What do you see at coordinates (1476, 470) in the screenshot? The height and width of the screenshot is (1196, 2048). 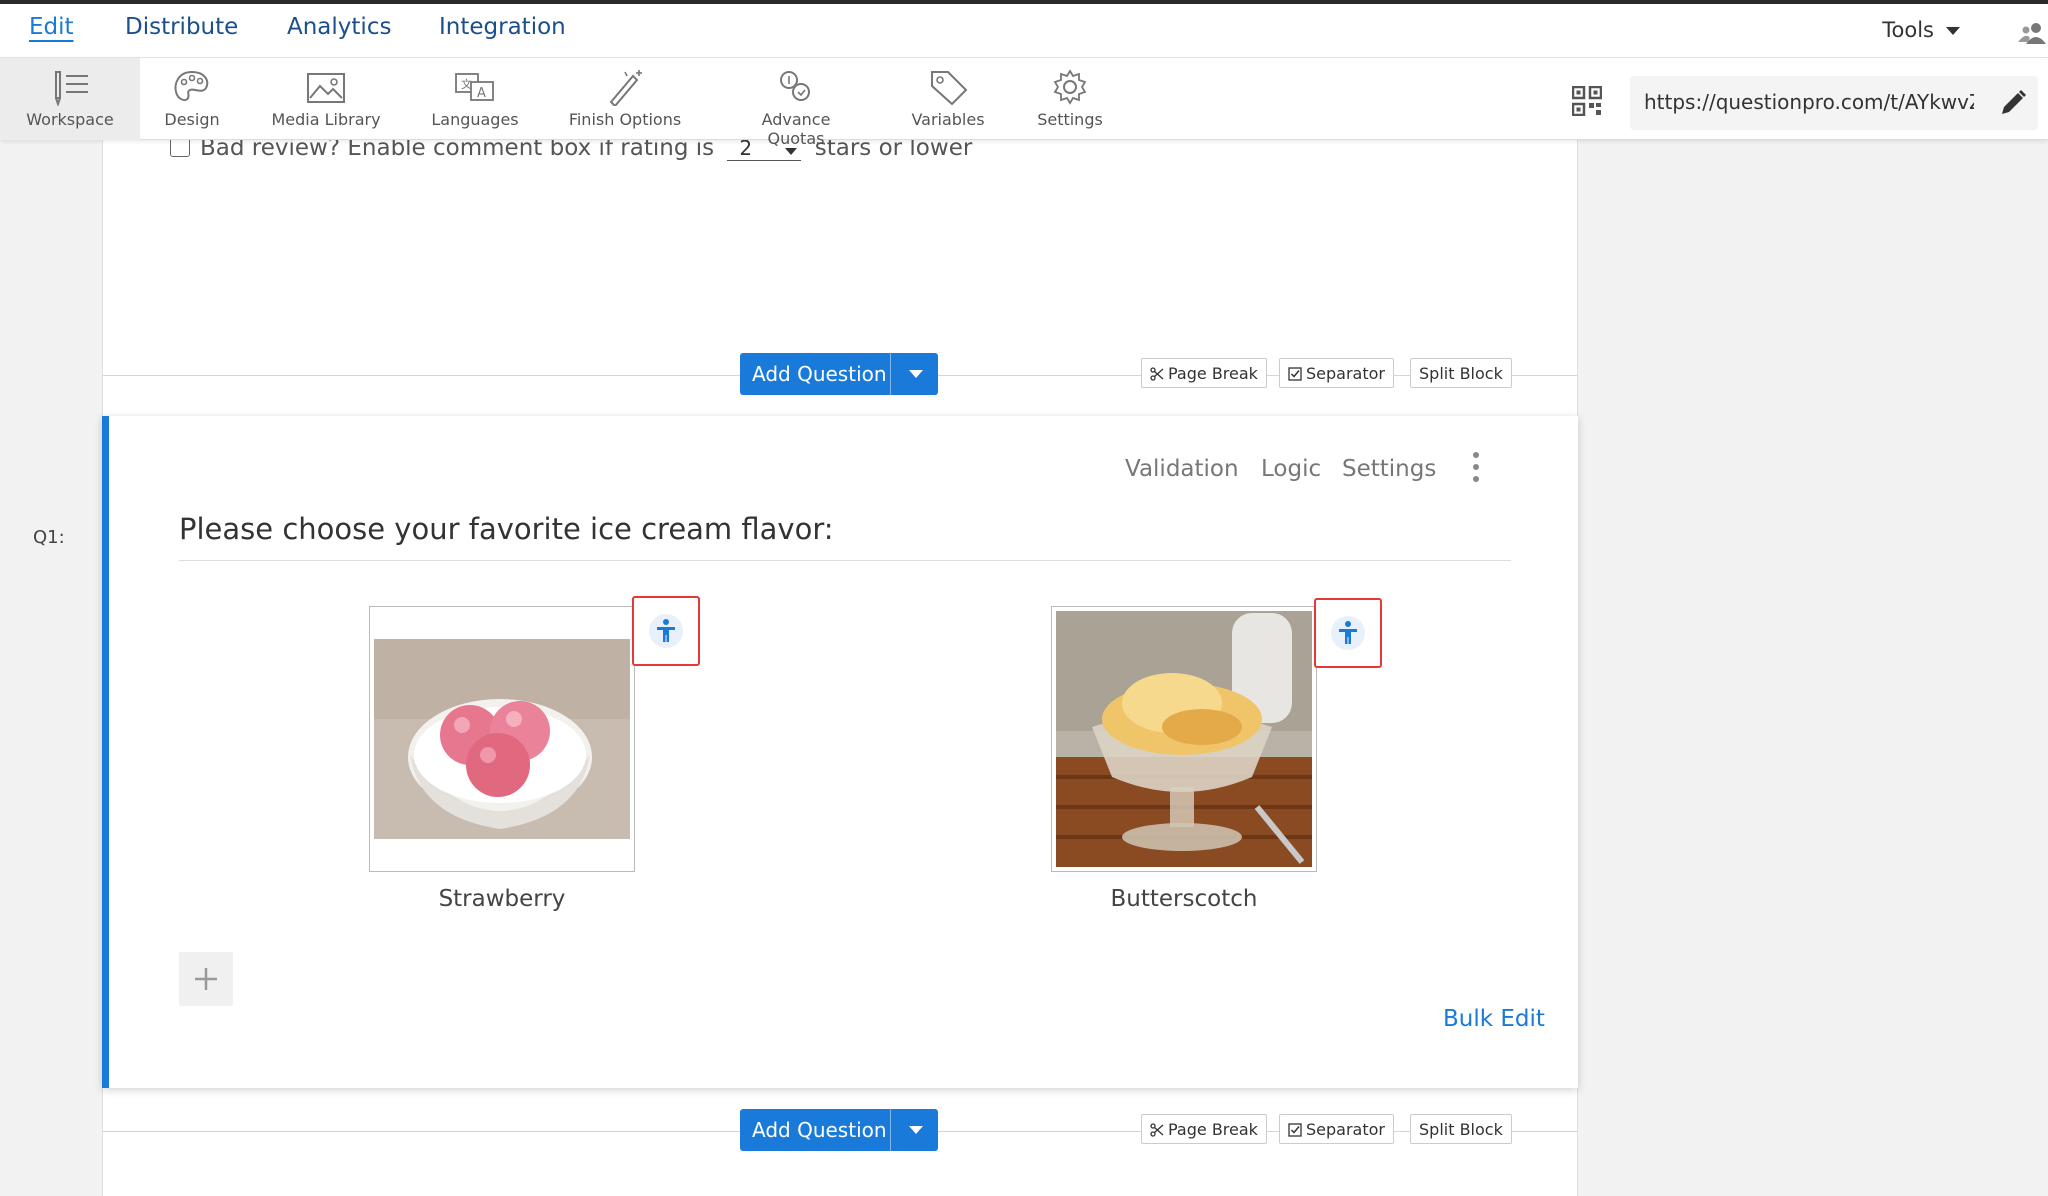 I see `more-options-icon` at bounding box center [1476, 470].